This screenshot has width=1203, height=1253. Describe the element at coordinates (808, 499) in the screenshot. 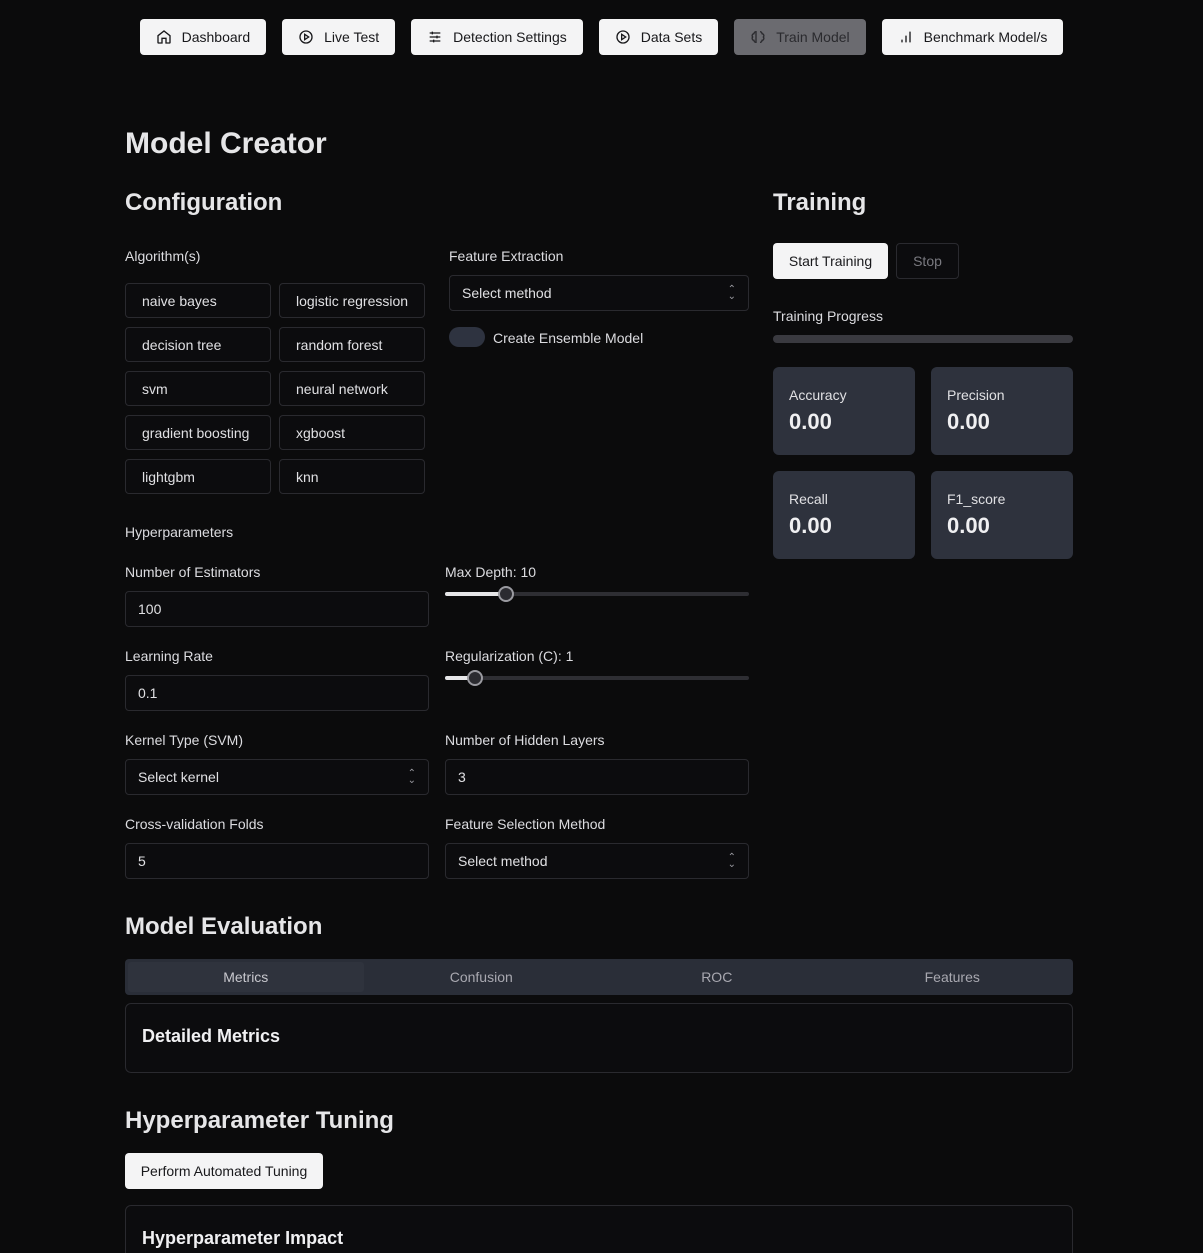

I see `metric-label: Recall` at that location.